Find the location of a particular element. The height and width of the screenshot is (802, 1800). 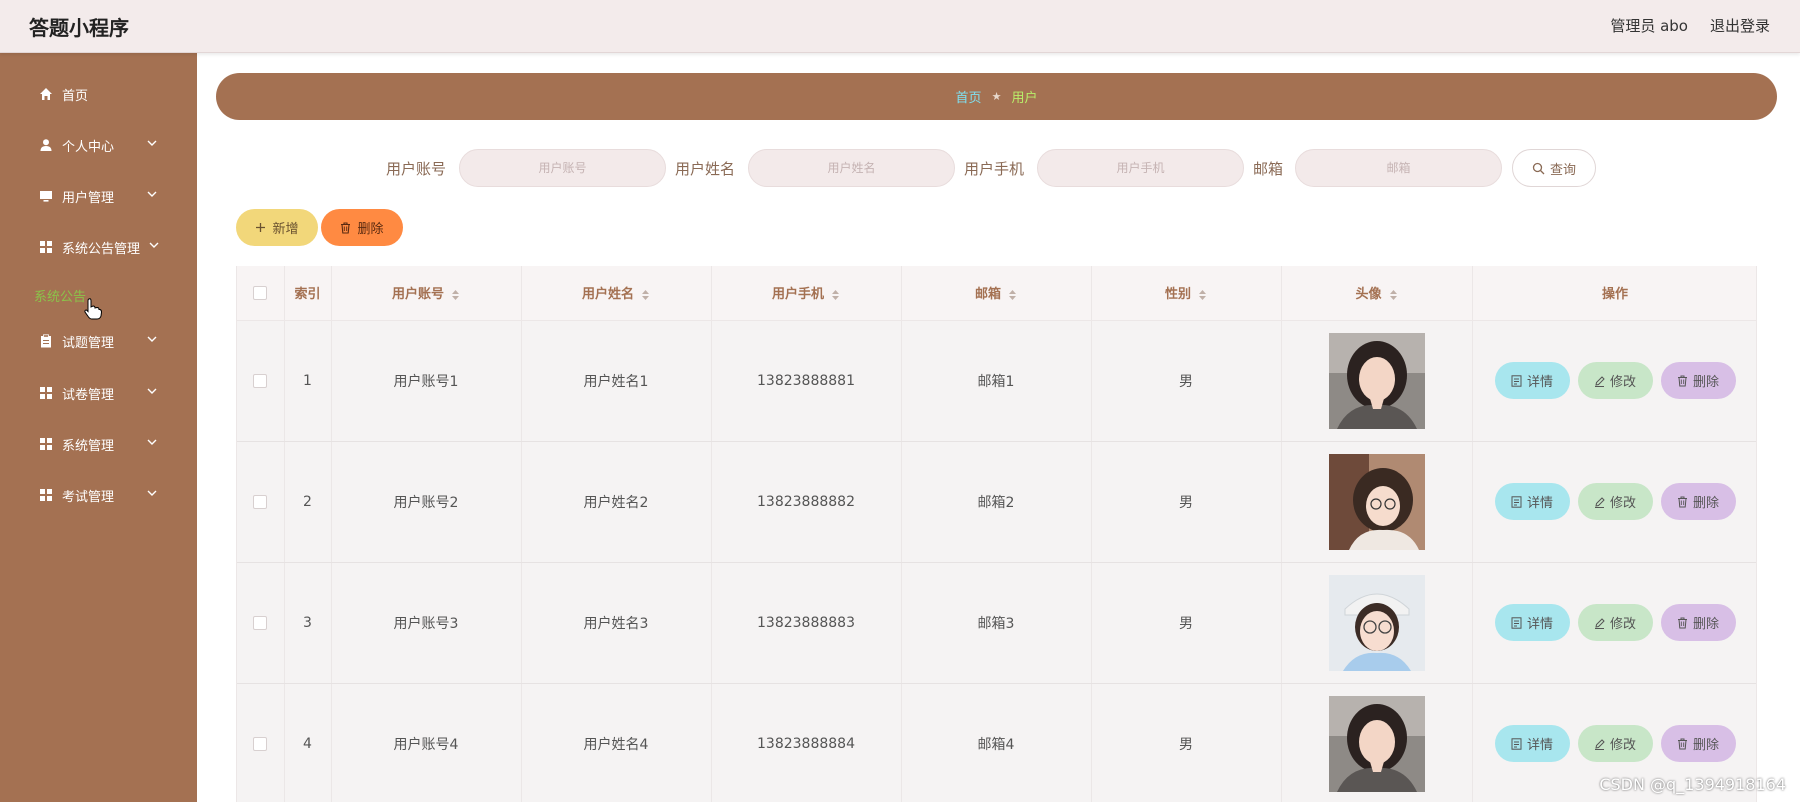

watermark: CSDN @q_1394918164 is located at coordinates (1692, 784).